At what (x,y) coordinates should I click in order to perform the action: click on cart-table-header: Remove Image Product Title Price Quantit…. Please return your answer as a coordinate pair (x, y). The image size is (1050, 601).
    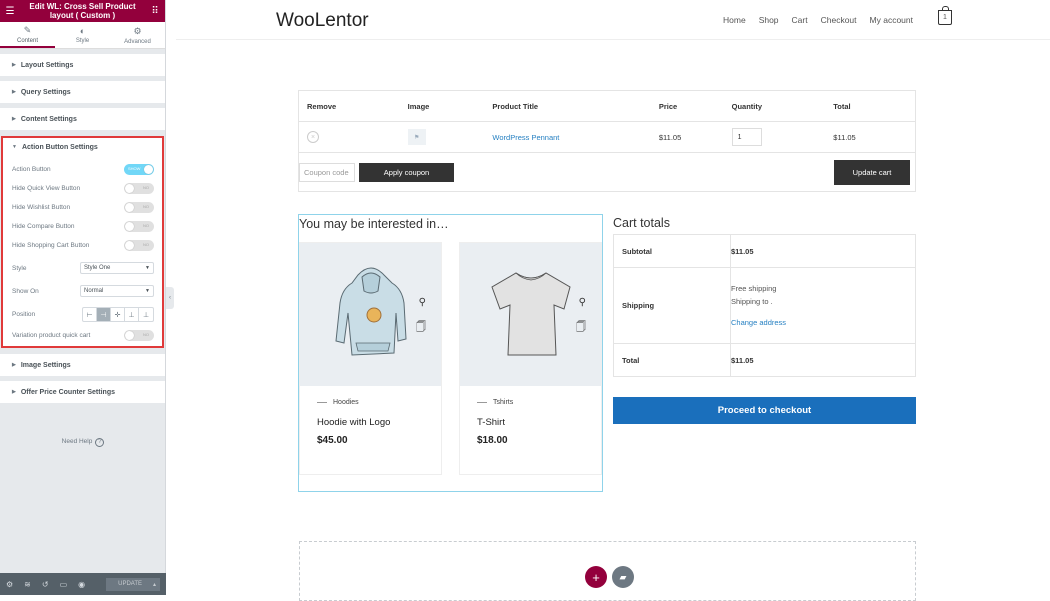
    Looking at the image, I should click on (607, 106).